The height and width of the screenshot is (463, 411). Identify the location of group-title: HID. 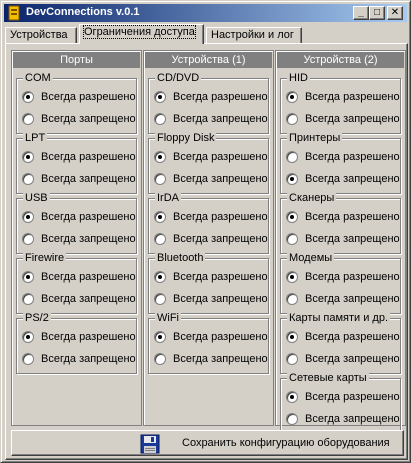
(298, 78).